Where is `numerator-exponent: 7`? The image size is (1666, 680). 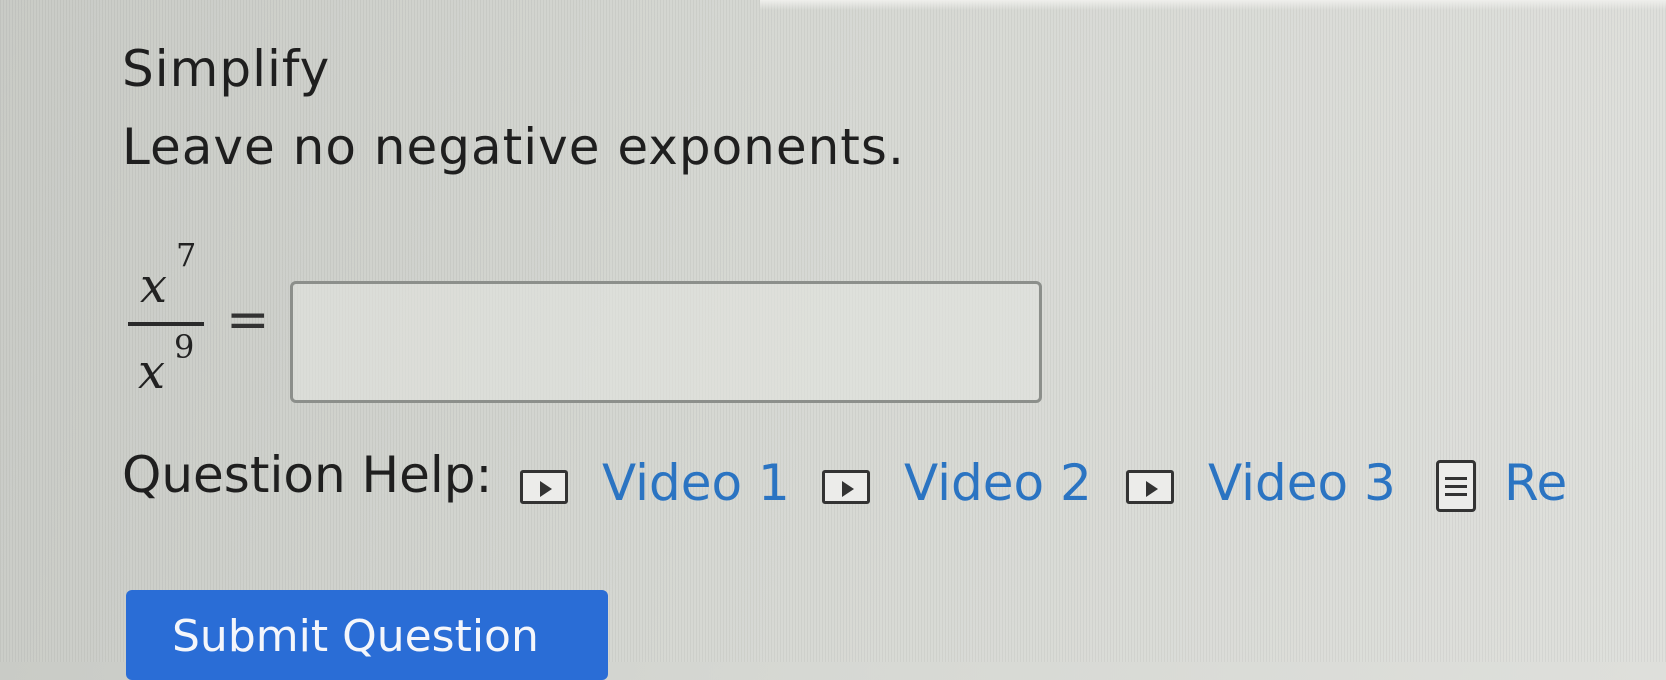
numerator-exponent: 7 is located at coordinates (186, 255).